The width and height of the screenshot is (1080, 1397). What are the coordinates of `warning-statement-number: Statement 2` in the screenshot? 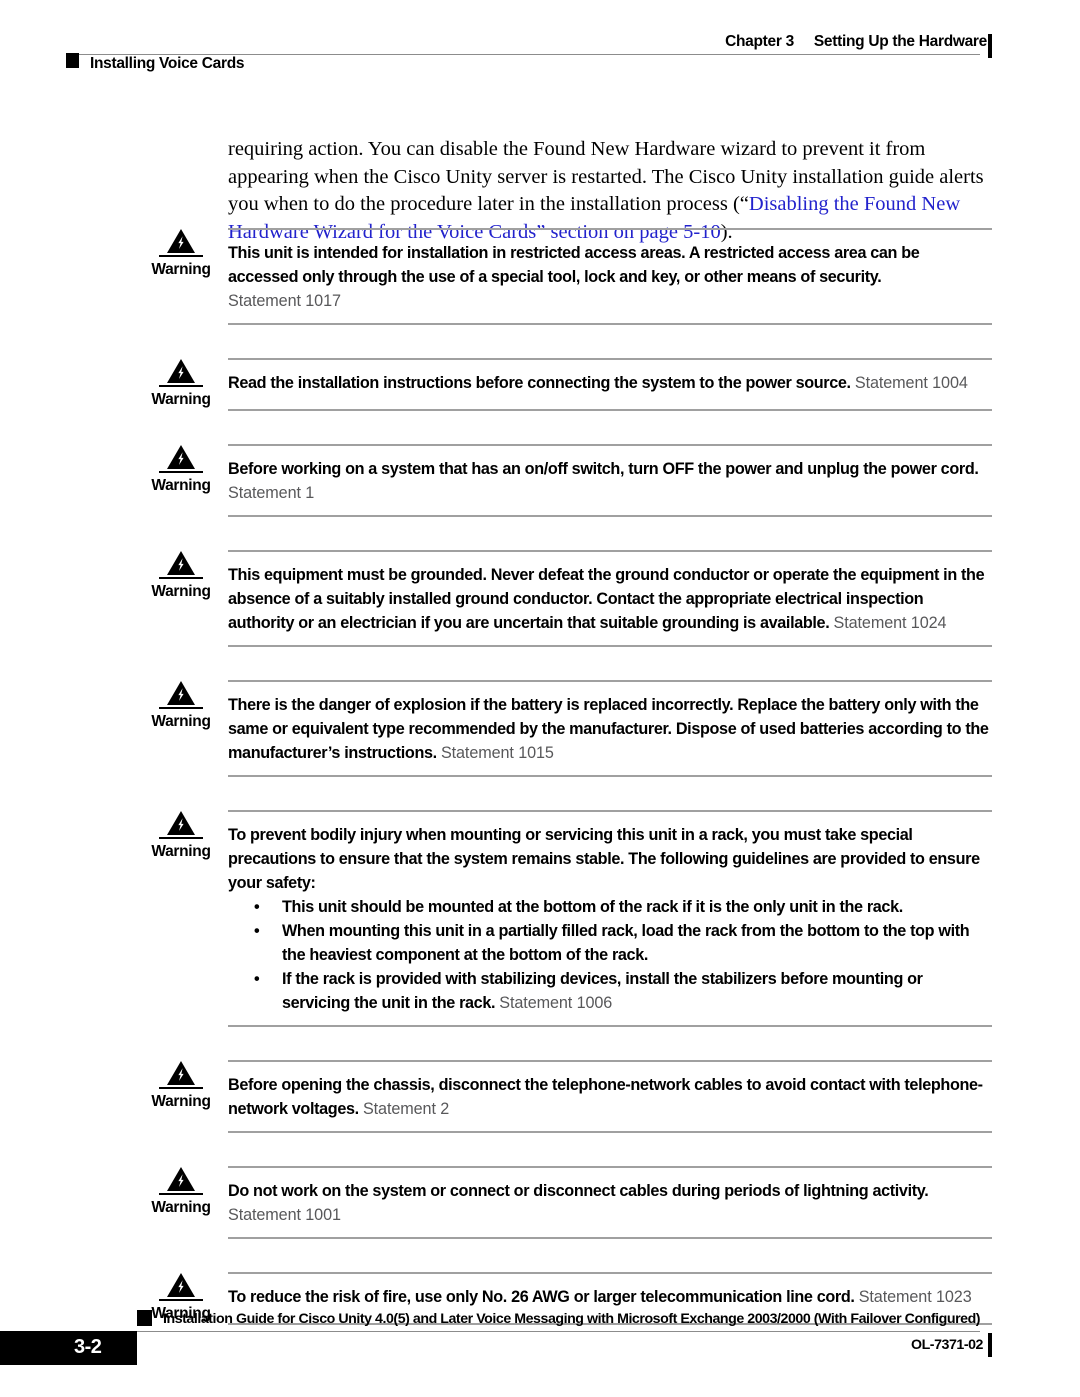 It's located at (406, 1109).